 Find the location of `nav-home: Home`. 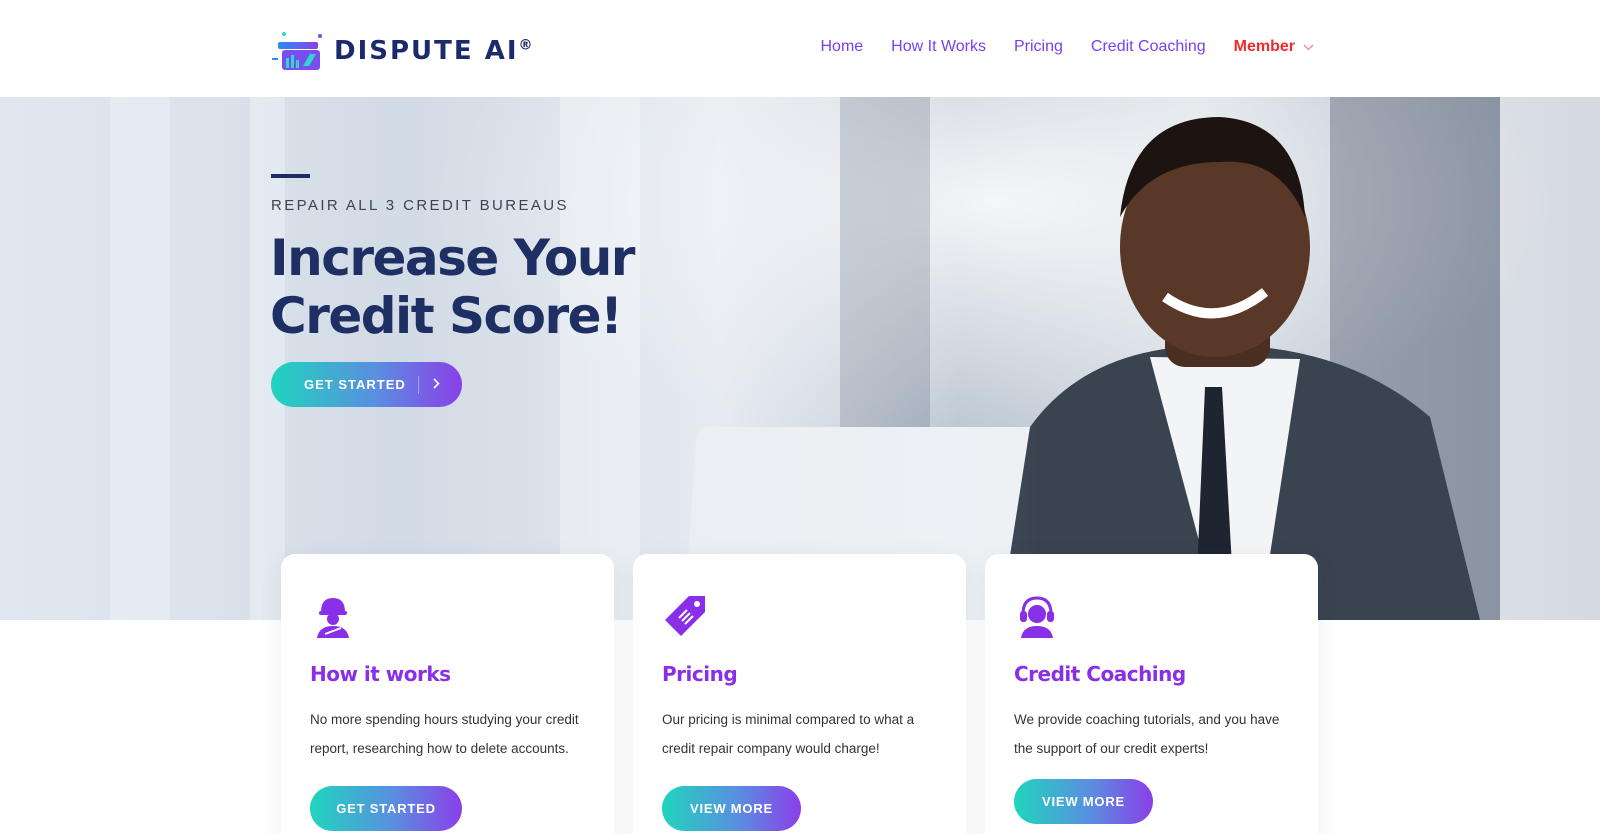

nav-home: Home is located at coordinates (841, 47).